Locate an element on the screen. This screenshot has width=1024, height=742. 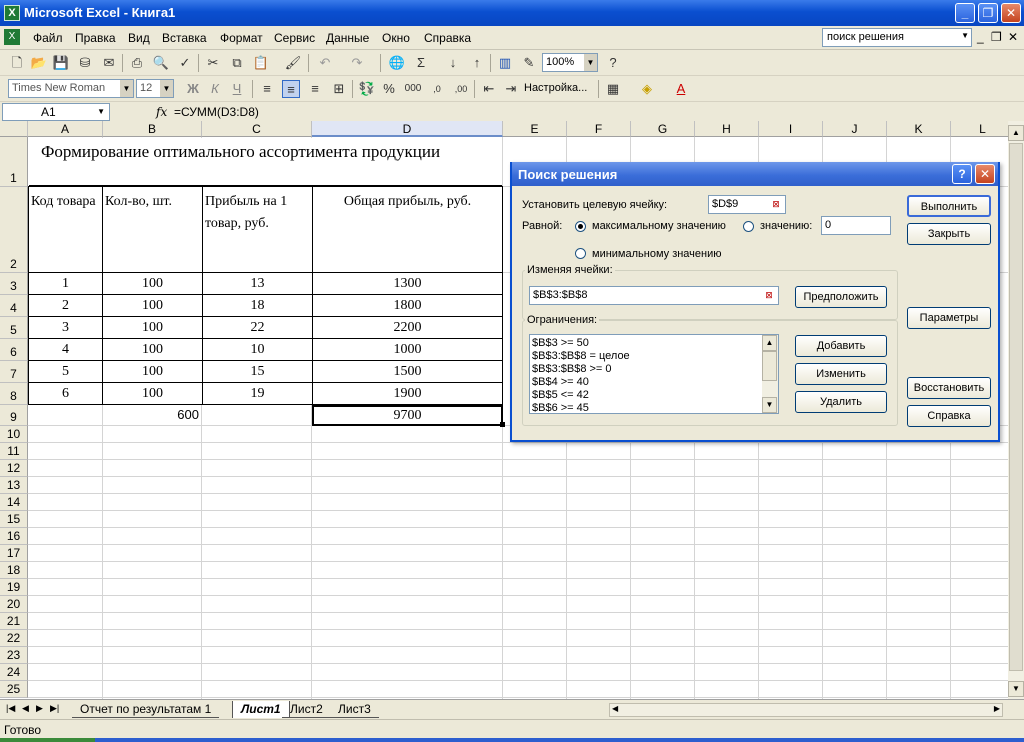
table-cell: 18 is located at coordinates (257, 305).